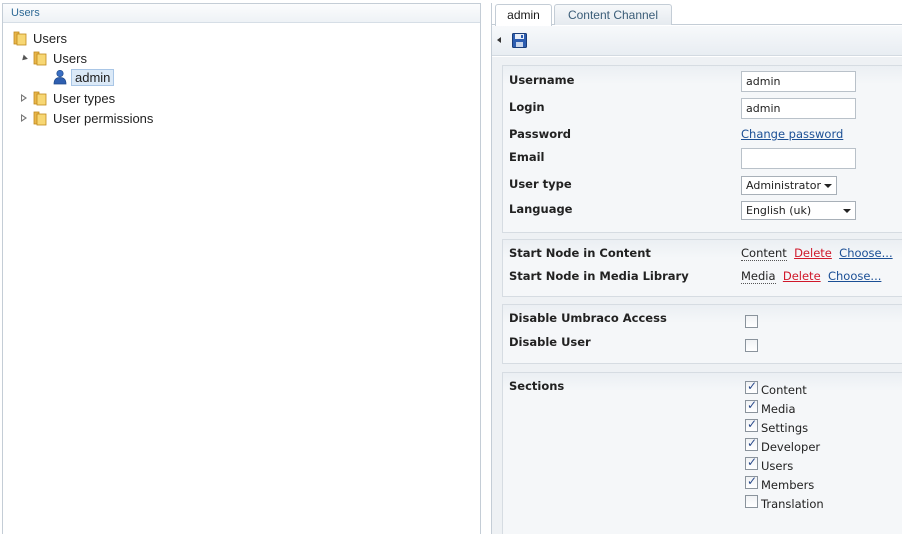 This screenshot has width=902, height=534. Describe the element at coordinates (540, 184) in the screenshot. I see `user-type-label: User type` at that location.